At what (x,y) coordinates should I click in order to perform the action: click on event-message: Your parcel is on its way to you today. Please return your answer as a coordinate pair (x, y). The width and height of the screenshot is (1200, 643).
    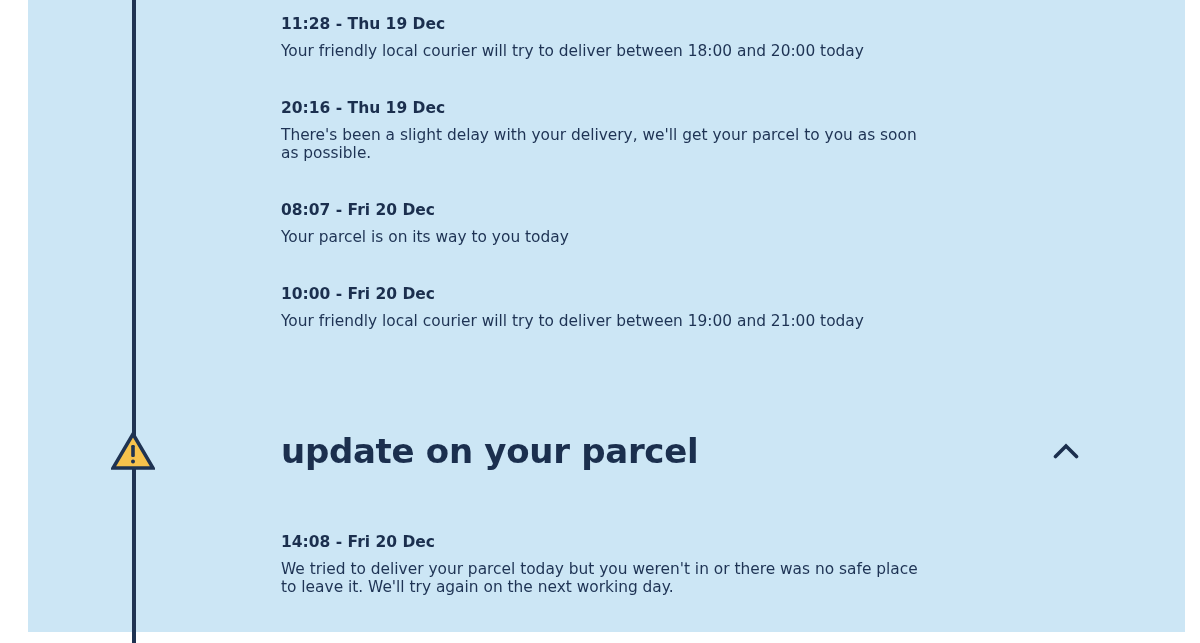
    Looking at the image, I should click on (425, 237).